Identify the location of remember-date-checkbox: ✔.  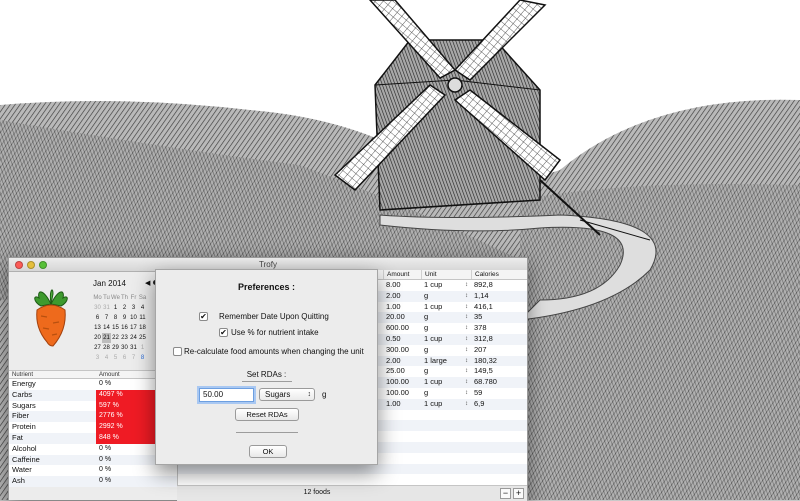
(203, 316).